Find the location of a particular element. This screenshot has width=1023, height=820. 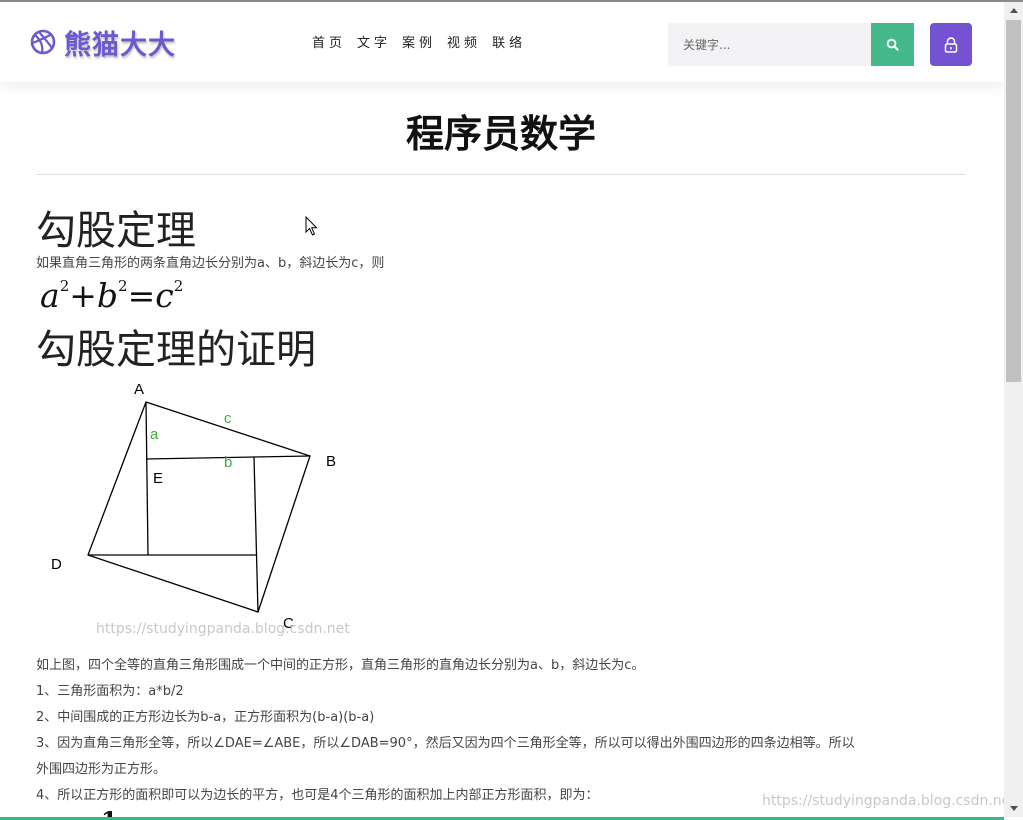

outer-square is located at coordinates (199, 507).